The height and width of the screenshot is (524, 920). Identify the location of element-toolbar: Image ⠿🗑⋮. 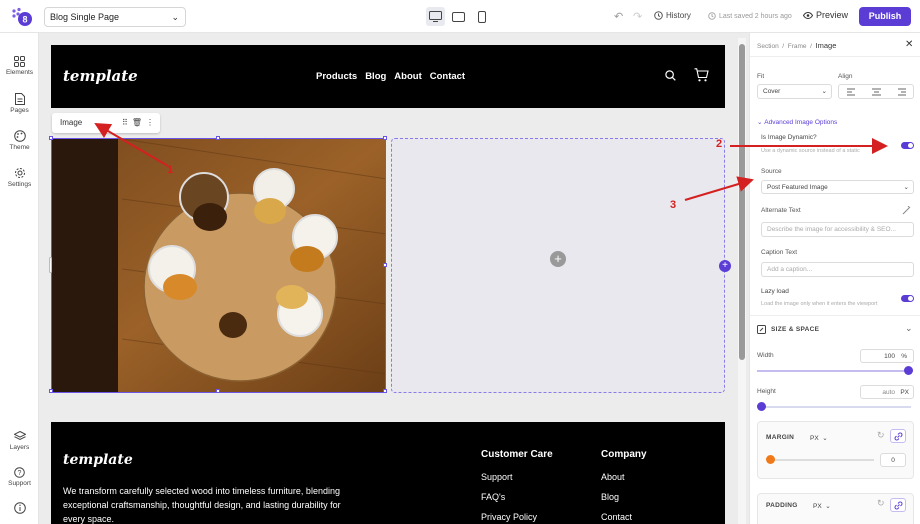
(106, 123).